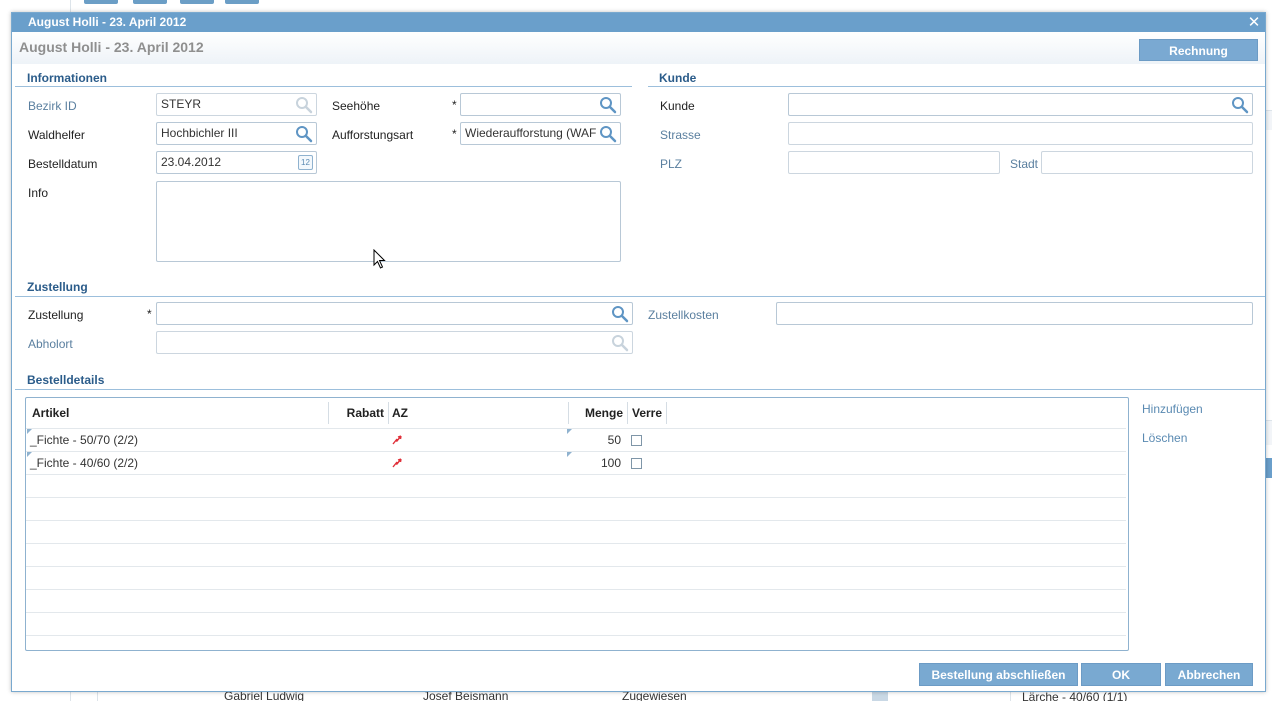 Image resolution: width=1272 pixels, height=701 pixels. Describe the element at coordinates (400, 413) in the screenshot. I see `column-header-az: AZ` at that location.